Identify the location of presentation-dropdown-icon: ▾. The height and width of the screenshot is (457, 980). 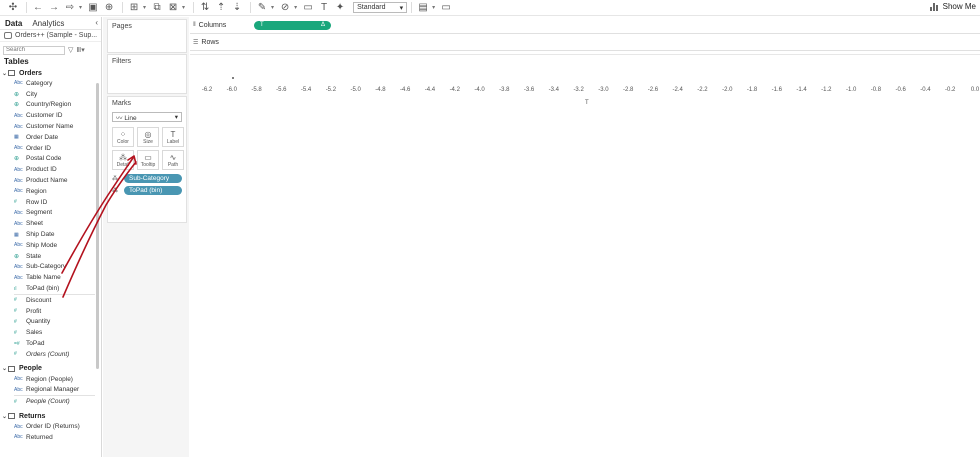
(433, 7).